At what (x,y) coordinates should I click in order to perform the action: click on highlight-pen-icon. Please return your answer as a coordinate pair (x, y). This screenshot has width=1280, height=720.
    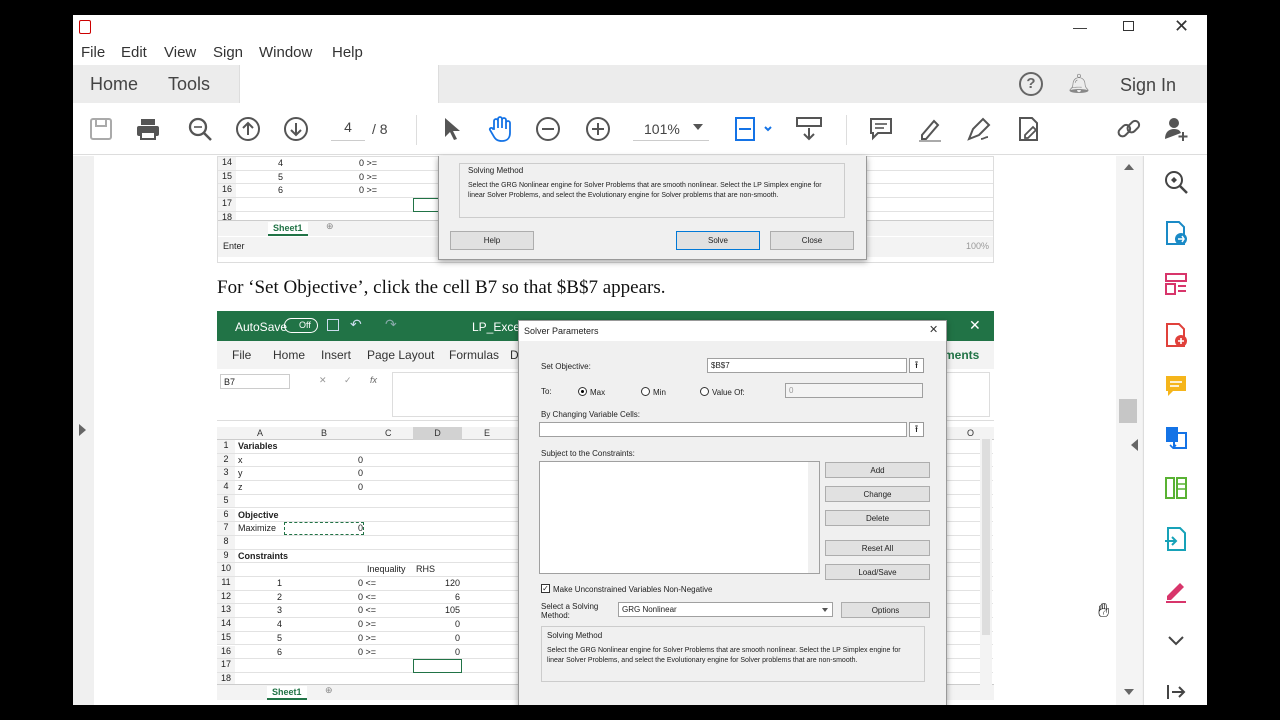
    Looking at the image, I should click on (930, 129).